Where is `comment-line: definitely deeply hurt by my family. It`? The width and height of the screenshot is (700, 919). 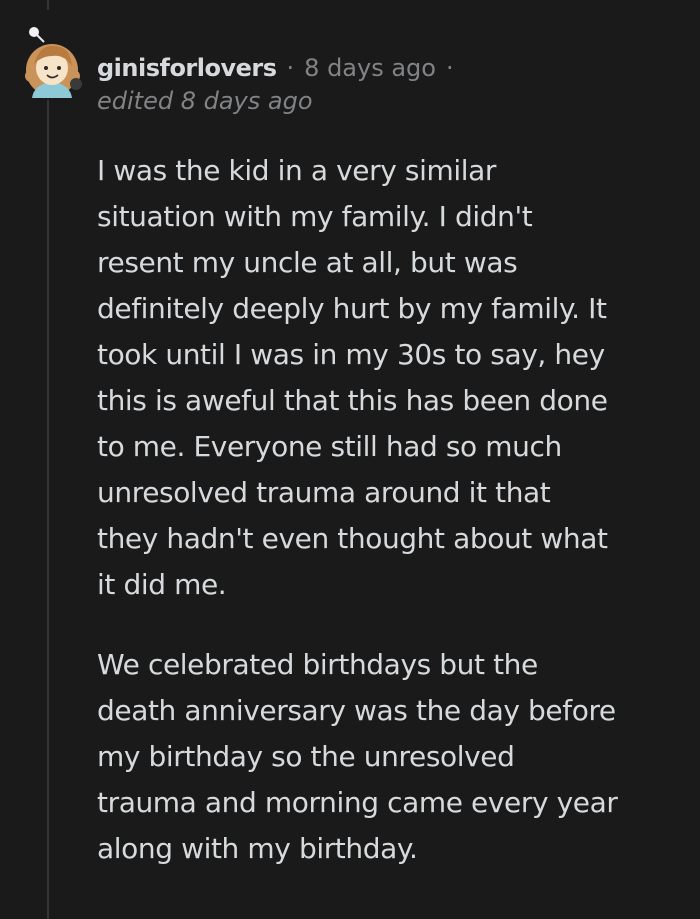 comment-line: definitely deeply hurt by my family. It is located at coordinates (352, 308).